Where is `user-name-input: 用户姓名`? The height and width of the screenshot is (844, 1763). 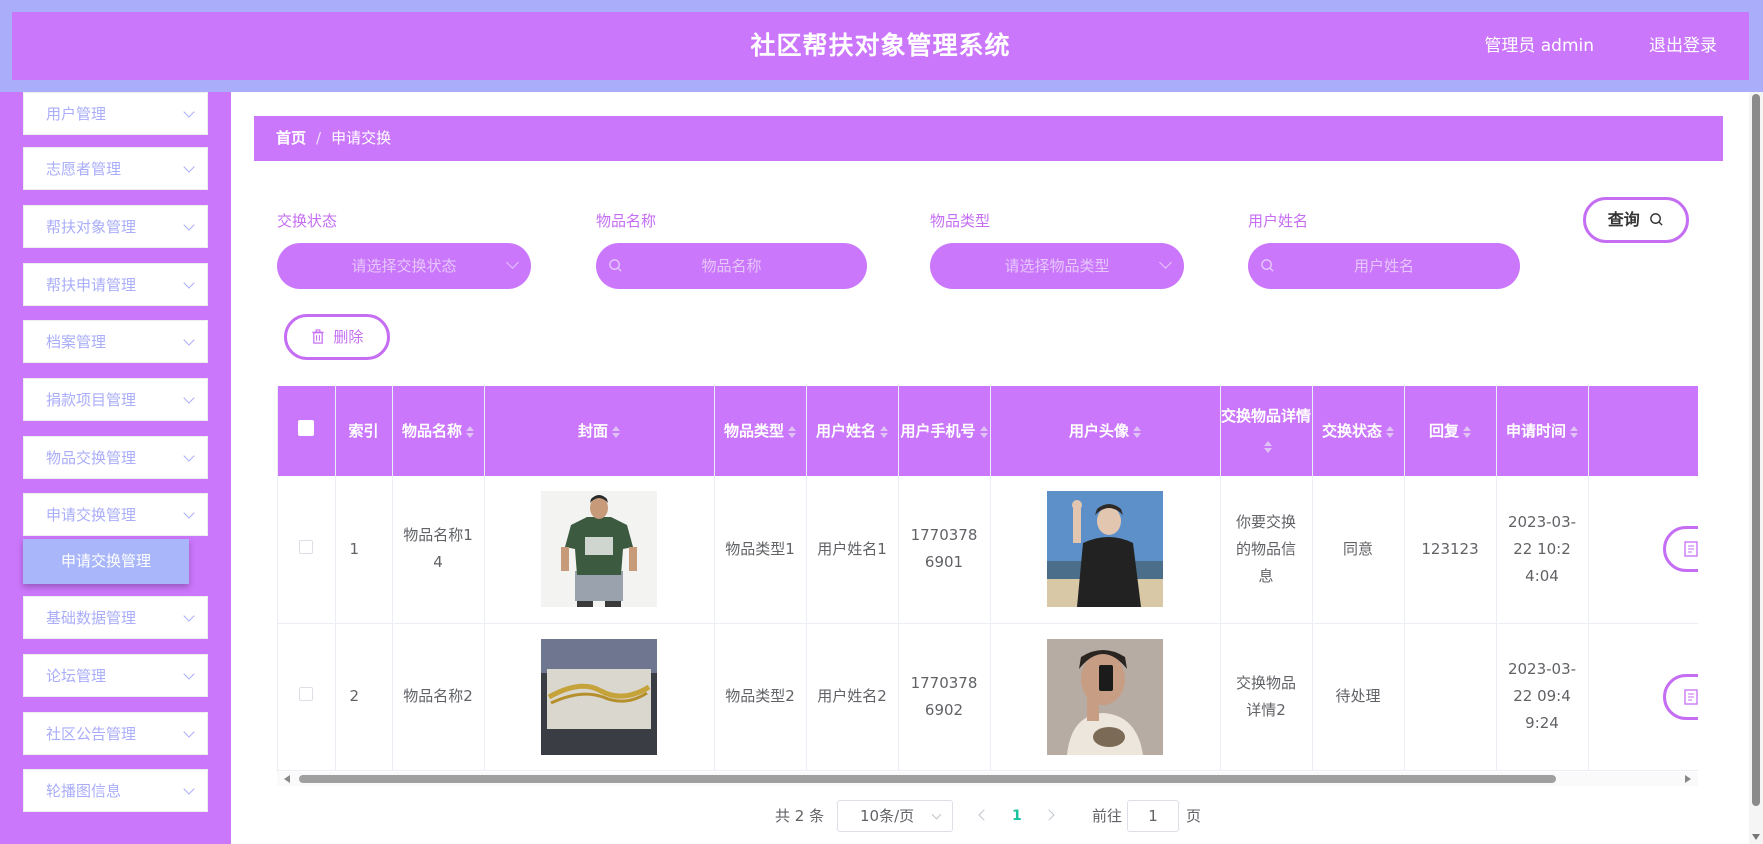 user-name-input: 用户姓名 is located at coordinates (1384, 266).